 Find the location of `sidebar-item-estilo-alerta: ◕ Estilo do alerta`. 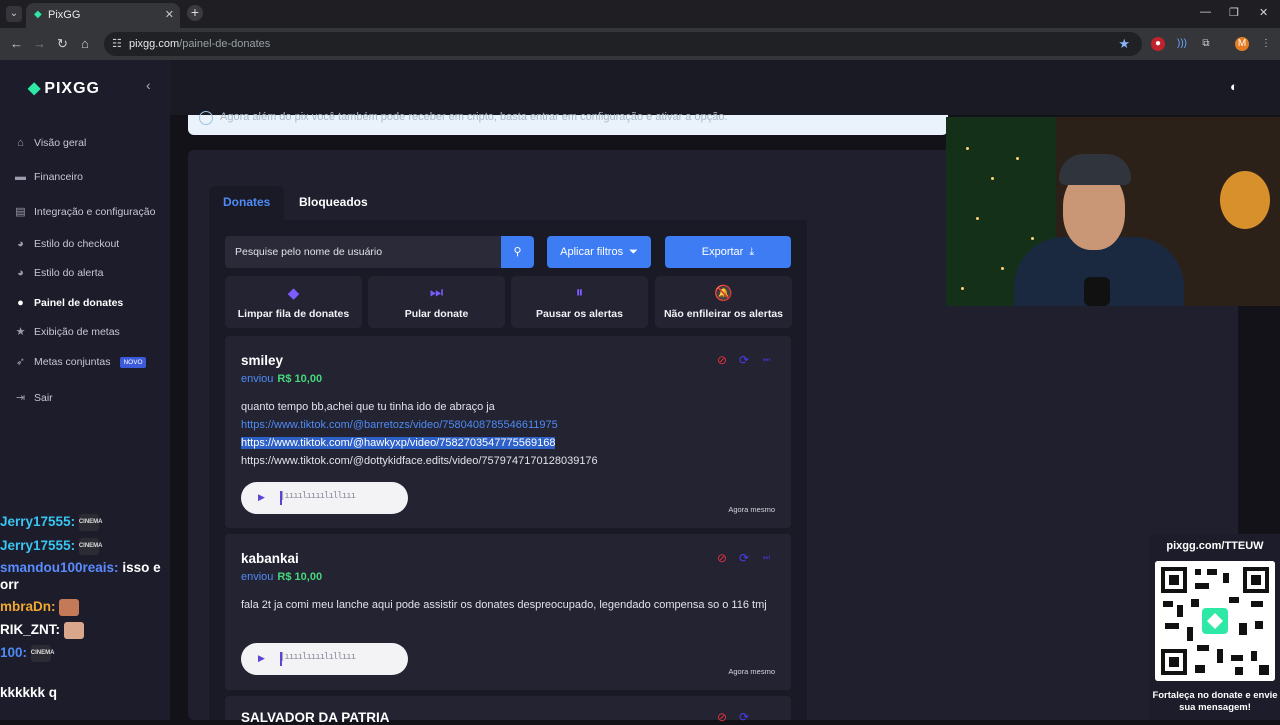

sidebar-item-estilo-alerta: ◕ Estilo do alerta is located at coordinates (58, 273).